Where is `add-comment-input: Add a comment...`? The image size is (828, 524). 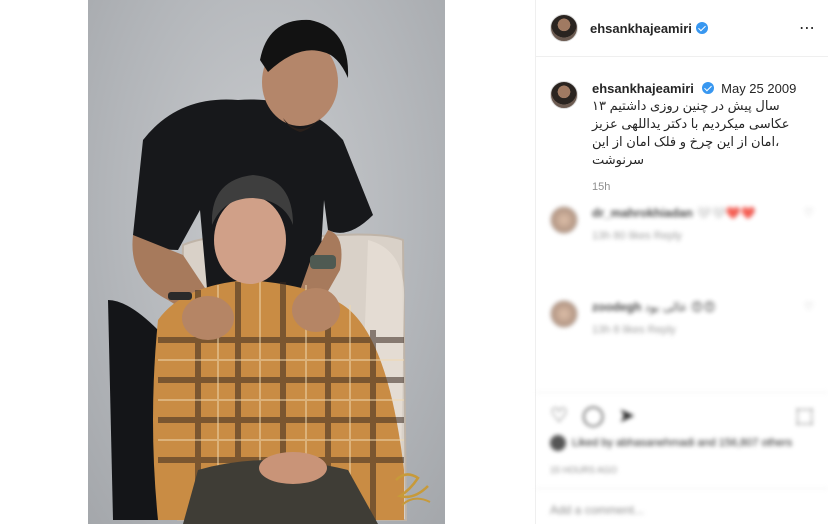
add-comment-input: Add a comment... is located at coordinates (682, 506).